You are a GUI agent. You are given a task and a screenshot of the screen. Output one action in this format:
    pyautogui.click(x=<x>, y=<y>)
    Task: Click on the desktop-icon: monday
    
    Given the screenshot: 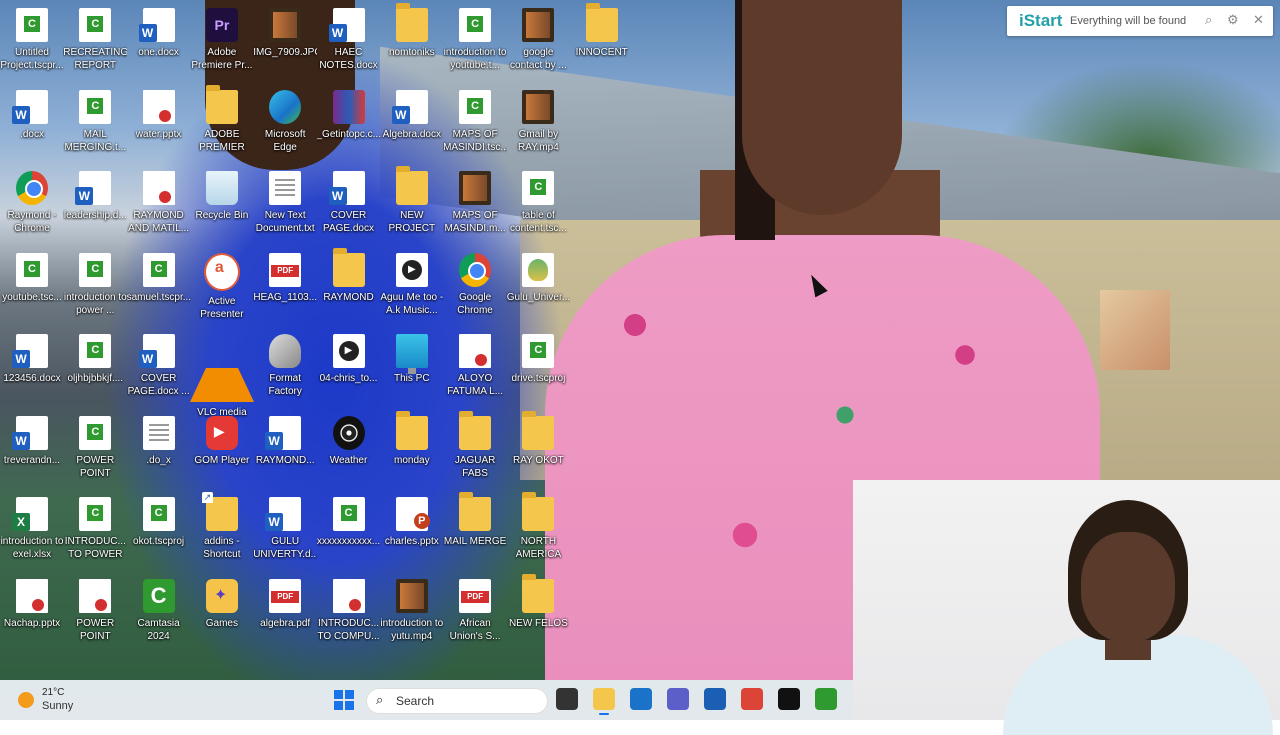 What is the action you would take?
    pyautogui.click(x=412, y=449)
    